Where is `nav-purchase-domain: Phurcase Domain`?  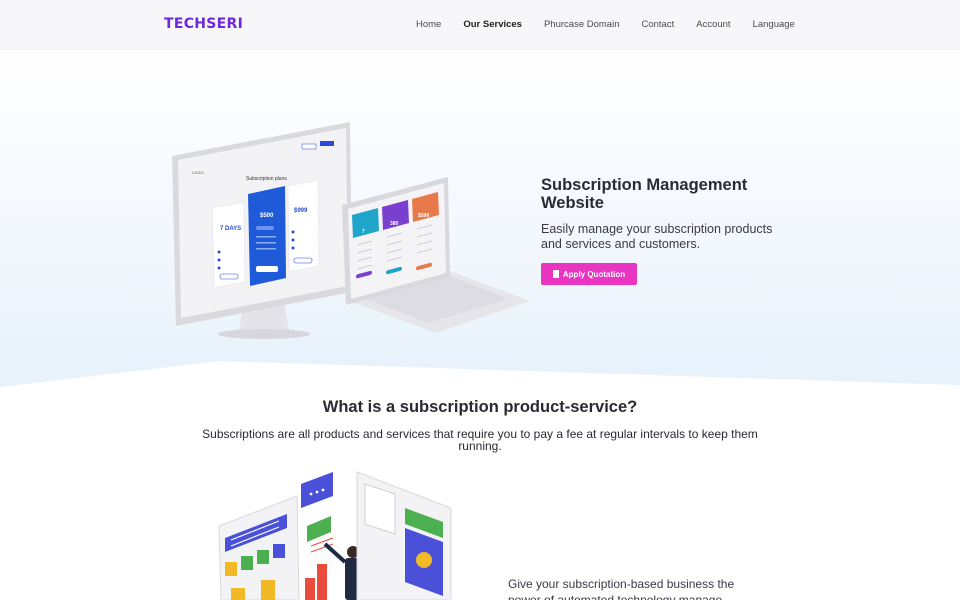 nav-purchase-domain: Phurcase Domain is located at coordinates (582, 24).